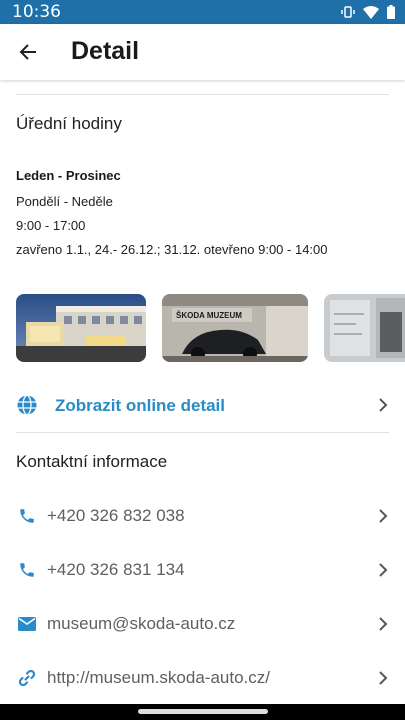 This screenshot has height=720, width=405. I want to click on contact-email-row: museum@skoda-auto.cz, so click(202, 624).